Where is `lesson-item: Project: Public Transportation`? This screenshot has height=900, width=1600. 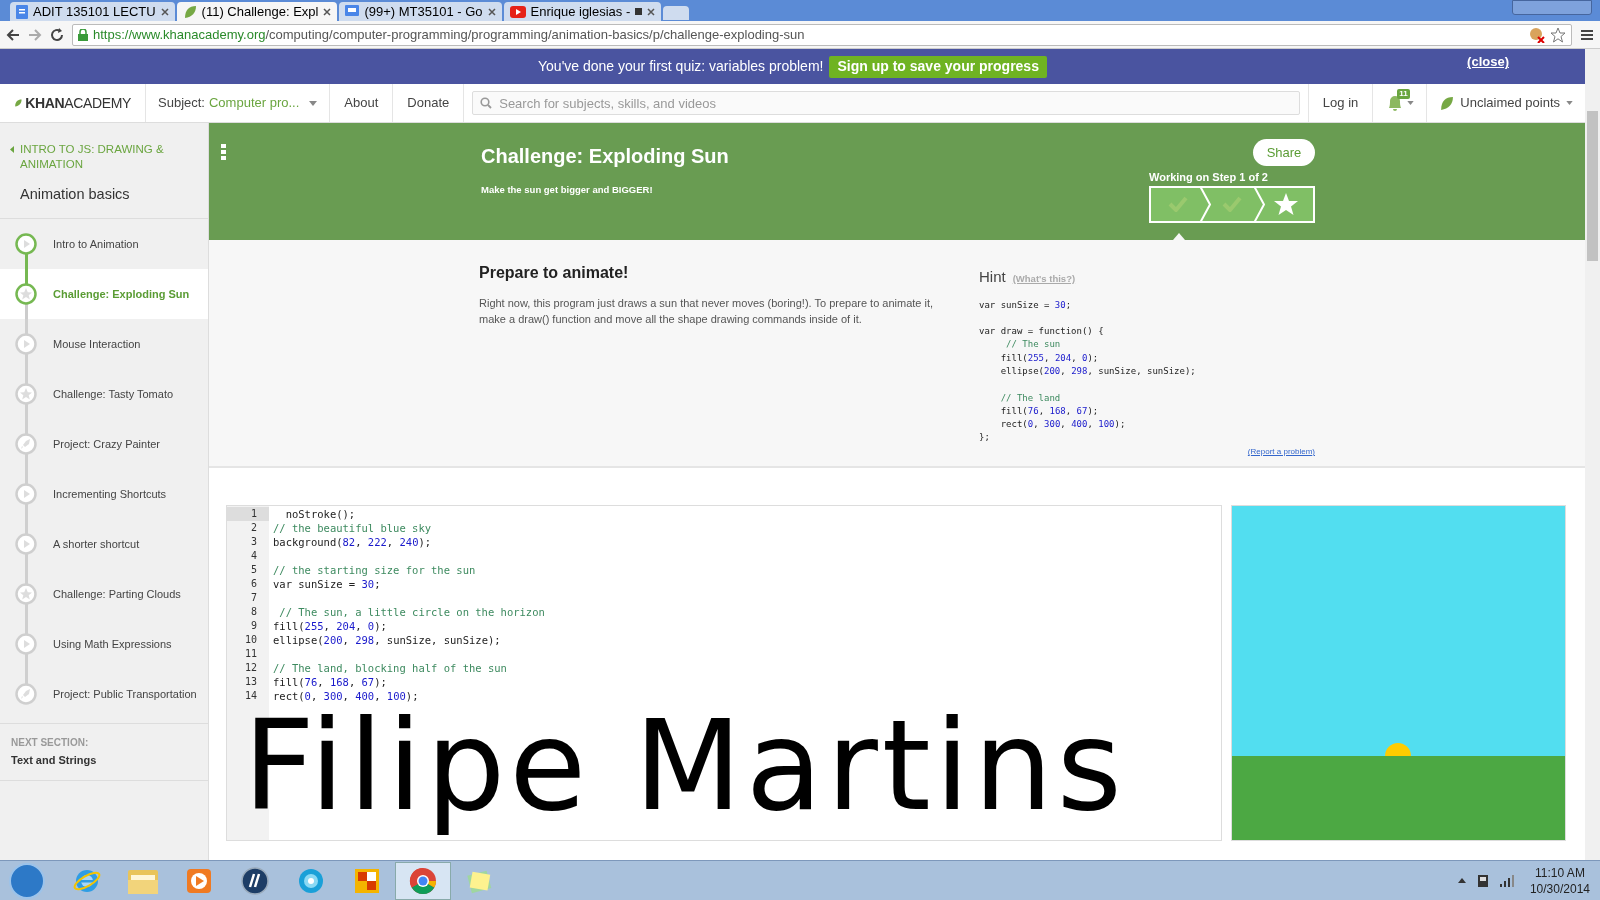
lesson-item: Project: Public Transportation is located at coordinates (104, 693).